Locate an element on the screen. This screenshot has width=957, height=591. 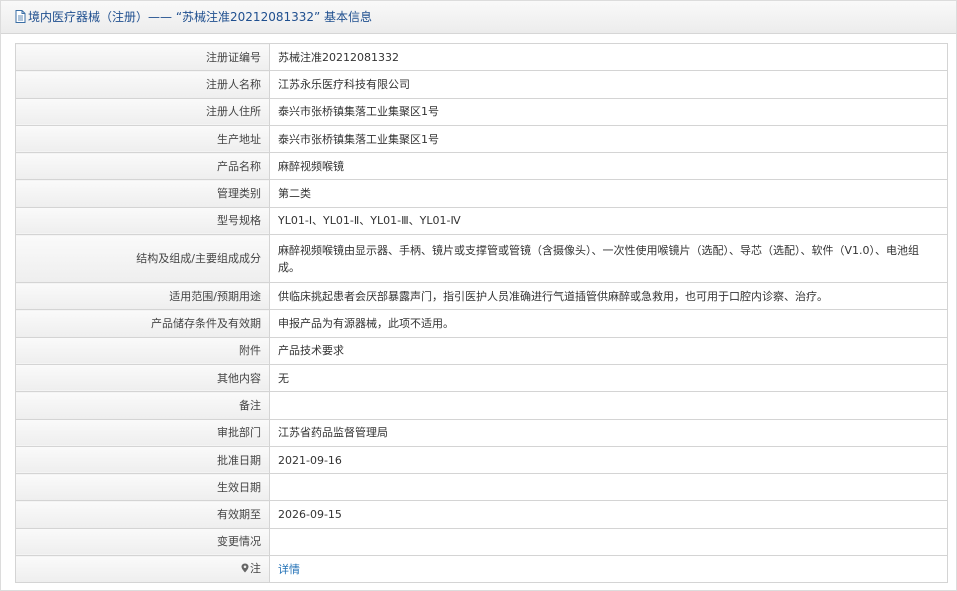
field-label: 附件 is located at coordinates (142, 350).